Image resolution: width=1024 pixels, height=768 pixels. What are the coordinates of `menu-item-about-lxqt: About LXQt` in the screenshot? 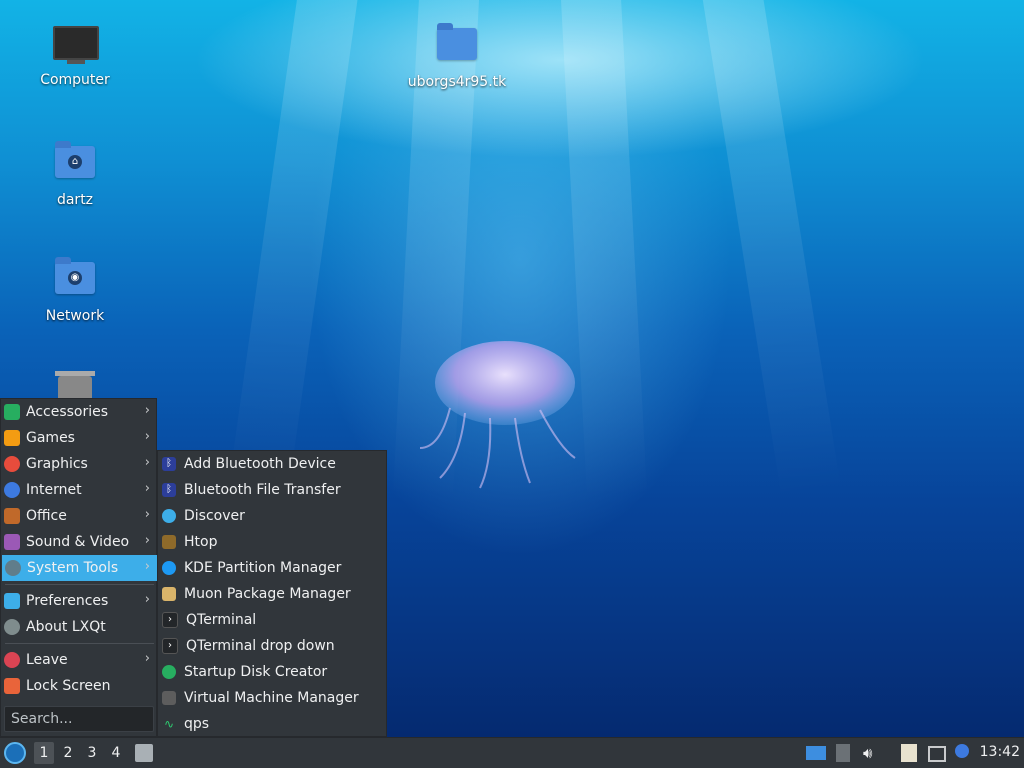 It's located at (79, 627).